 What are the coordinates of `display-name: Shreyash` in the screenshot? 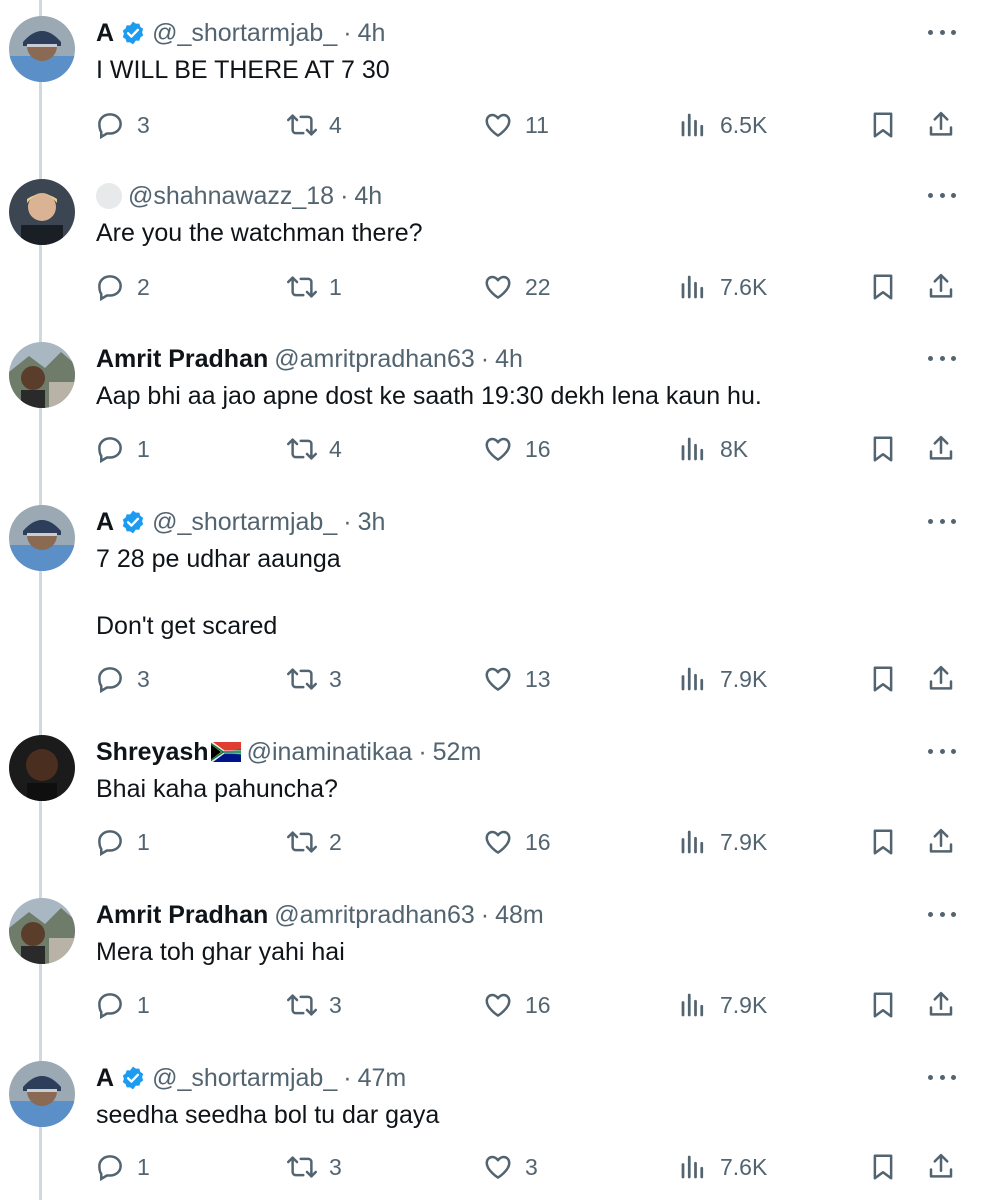 It's located at (152, 752).